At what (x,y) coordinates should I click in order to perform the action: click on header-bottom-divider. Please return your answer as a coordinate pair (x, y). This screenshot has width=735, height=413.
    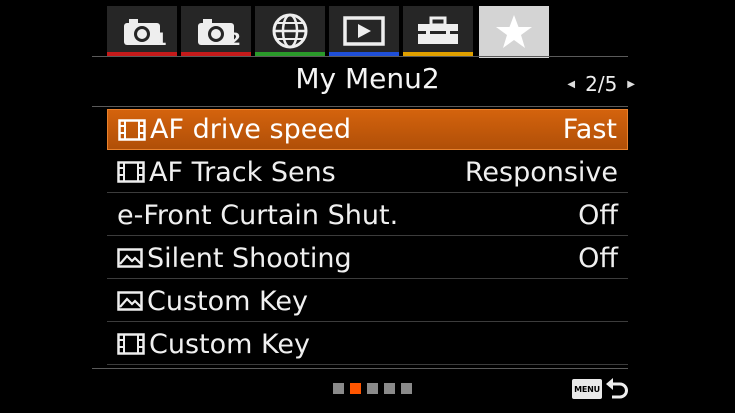
    Looking at the image, I should click on (360, 106).